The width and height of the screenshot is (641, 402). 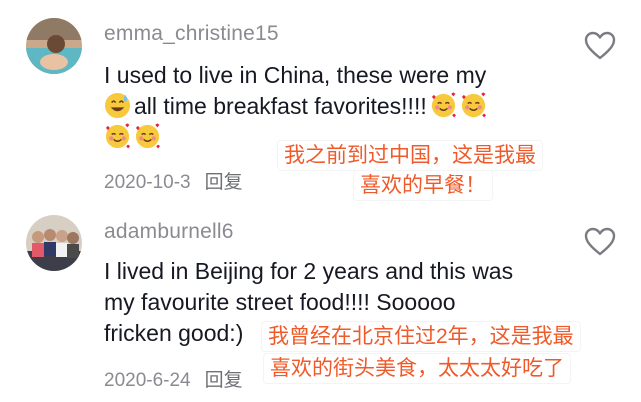 I want to click on translation-subtitle: 我曾经在北京住过2年，这是我最, so click(x=421, y=336).